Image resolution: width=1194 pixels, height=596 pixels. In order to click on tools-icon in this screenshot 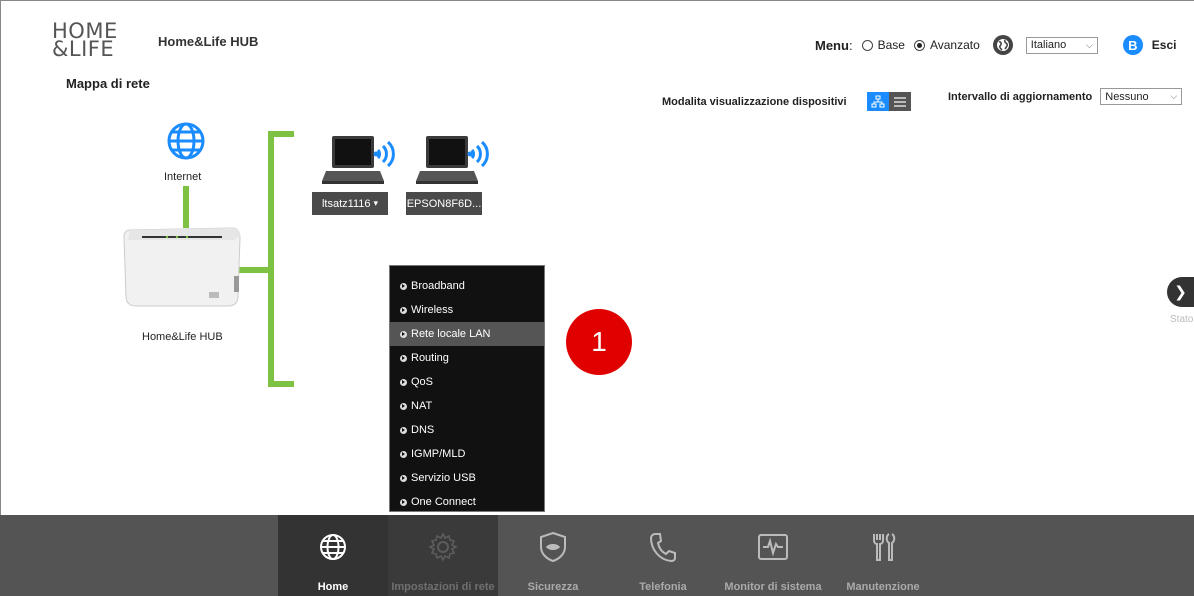, I will do `click(883, 547)`.